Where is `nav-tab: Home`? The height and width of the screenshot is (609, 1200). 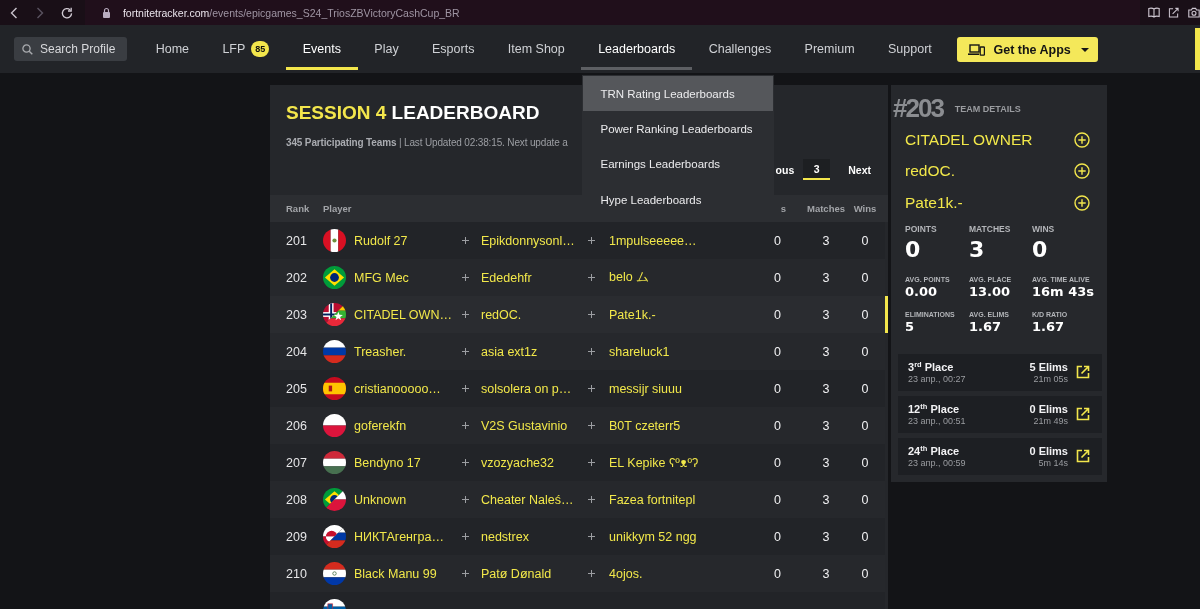 nav-tab: Home is located at coordinates (172, 47).